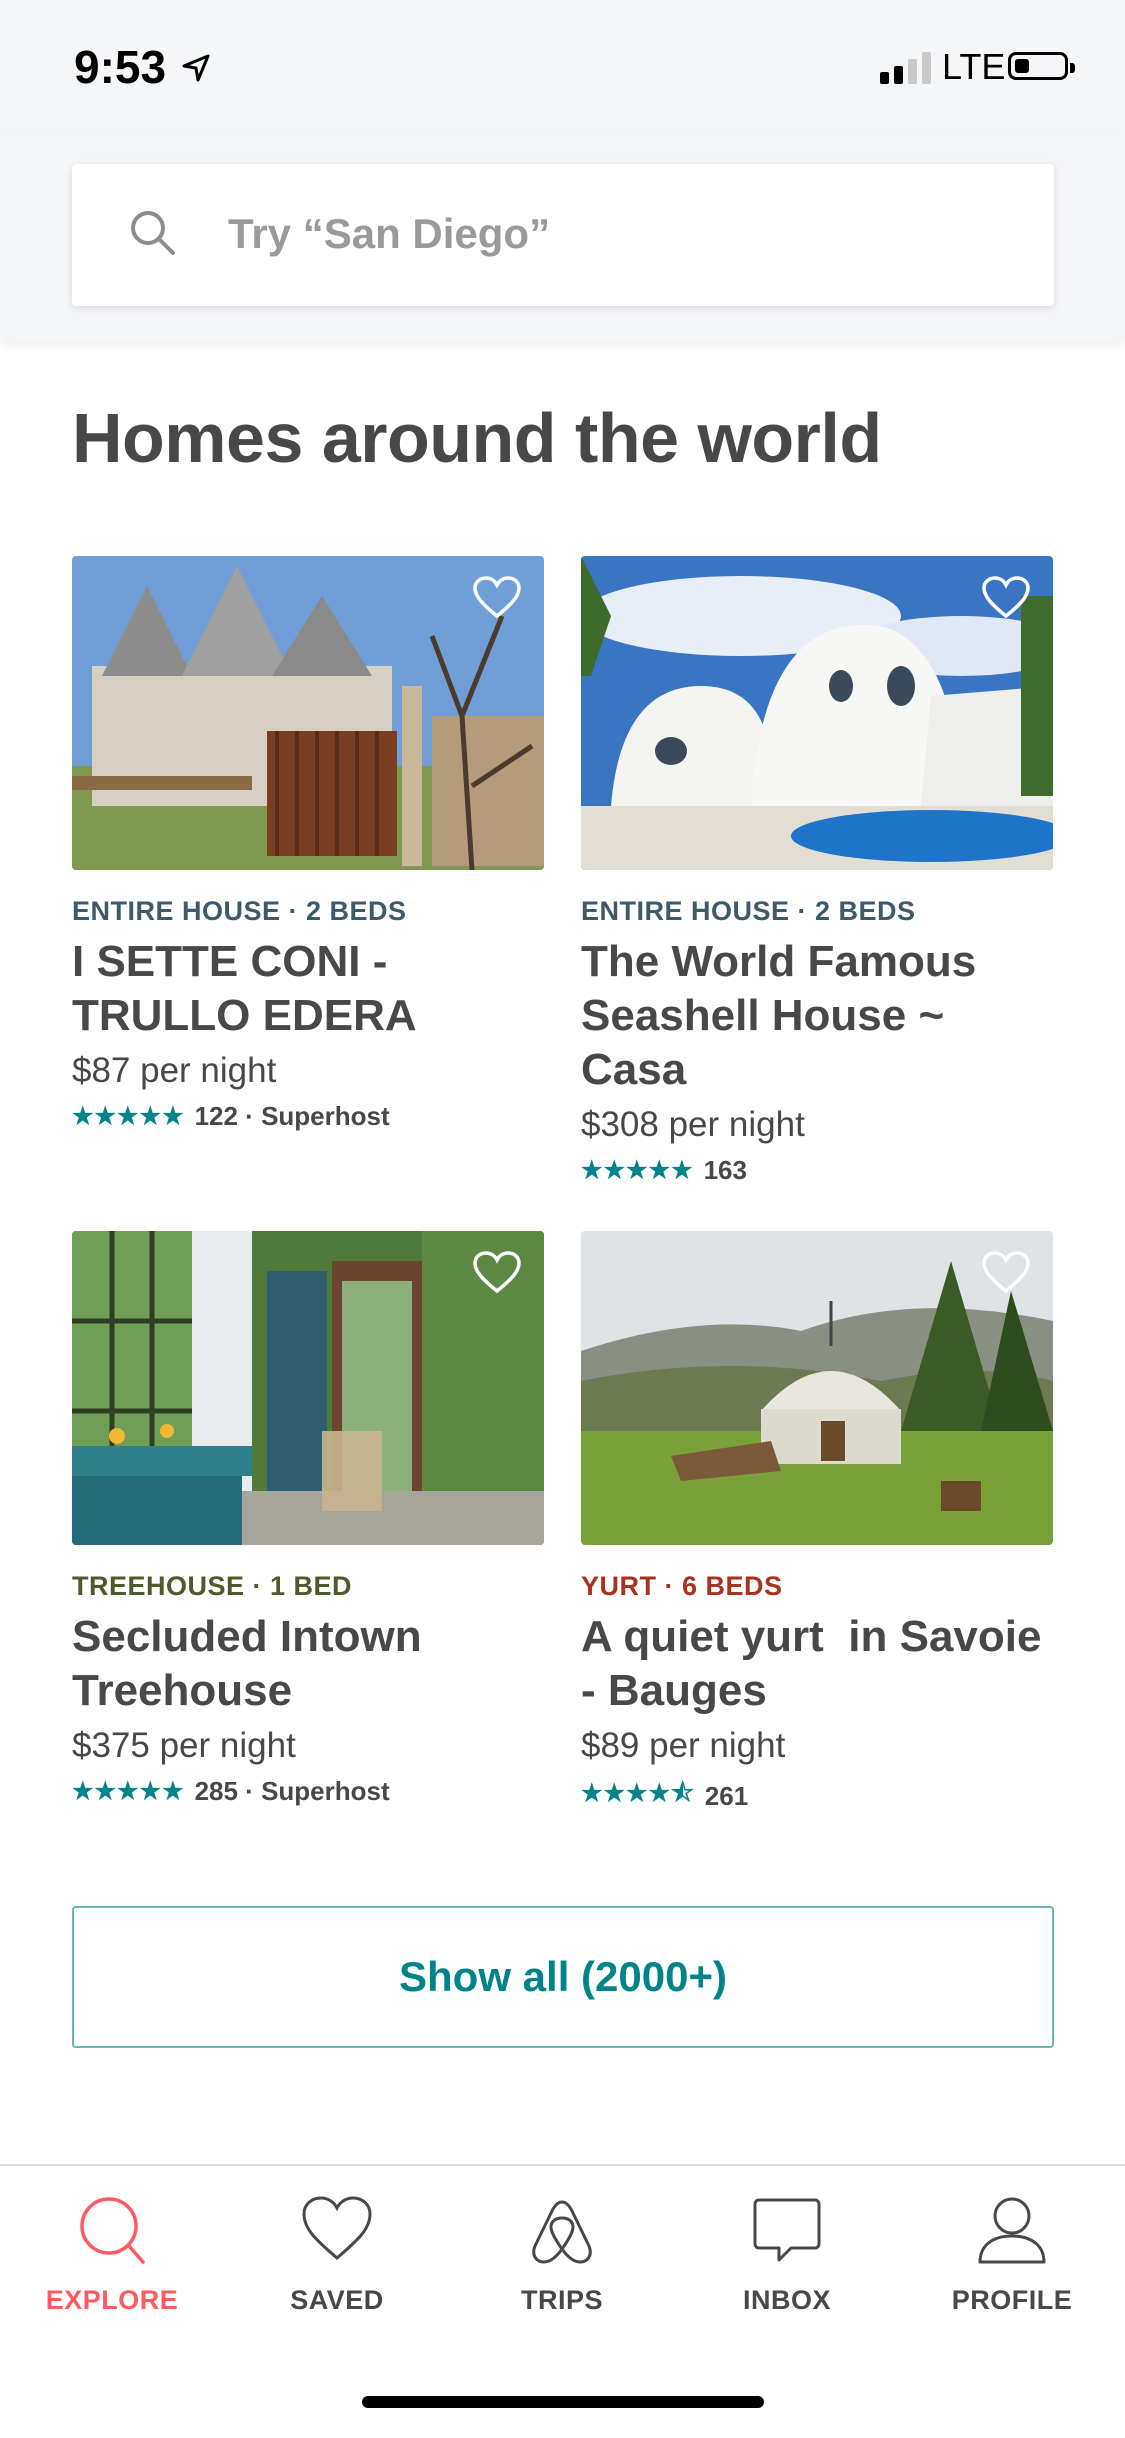  I want to click on tab-explore: EXPLORE, so click(112, 2255).